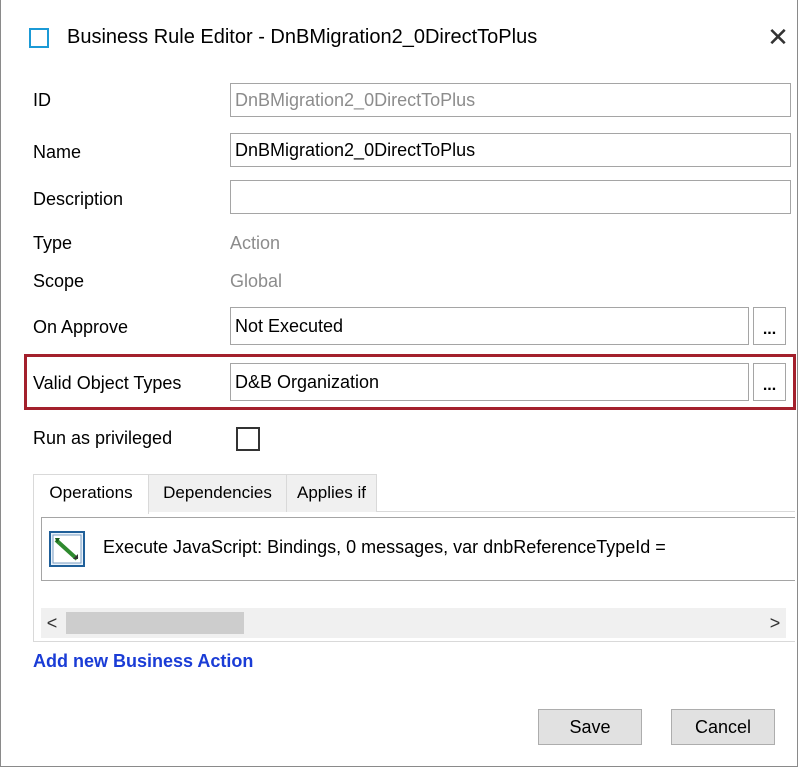 This screenshot has height=767, width=798. I want to click on scroll-thumb, so click(155, 623).